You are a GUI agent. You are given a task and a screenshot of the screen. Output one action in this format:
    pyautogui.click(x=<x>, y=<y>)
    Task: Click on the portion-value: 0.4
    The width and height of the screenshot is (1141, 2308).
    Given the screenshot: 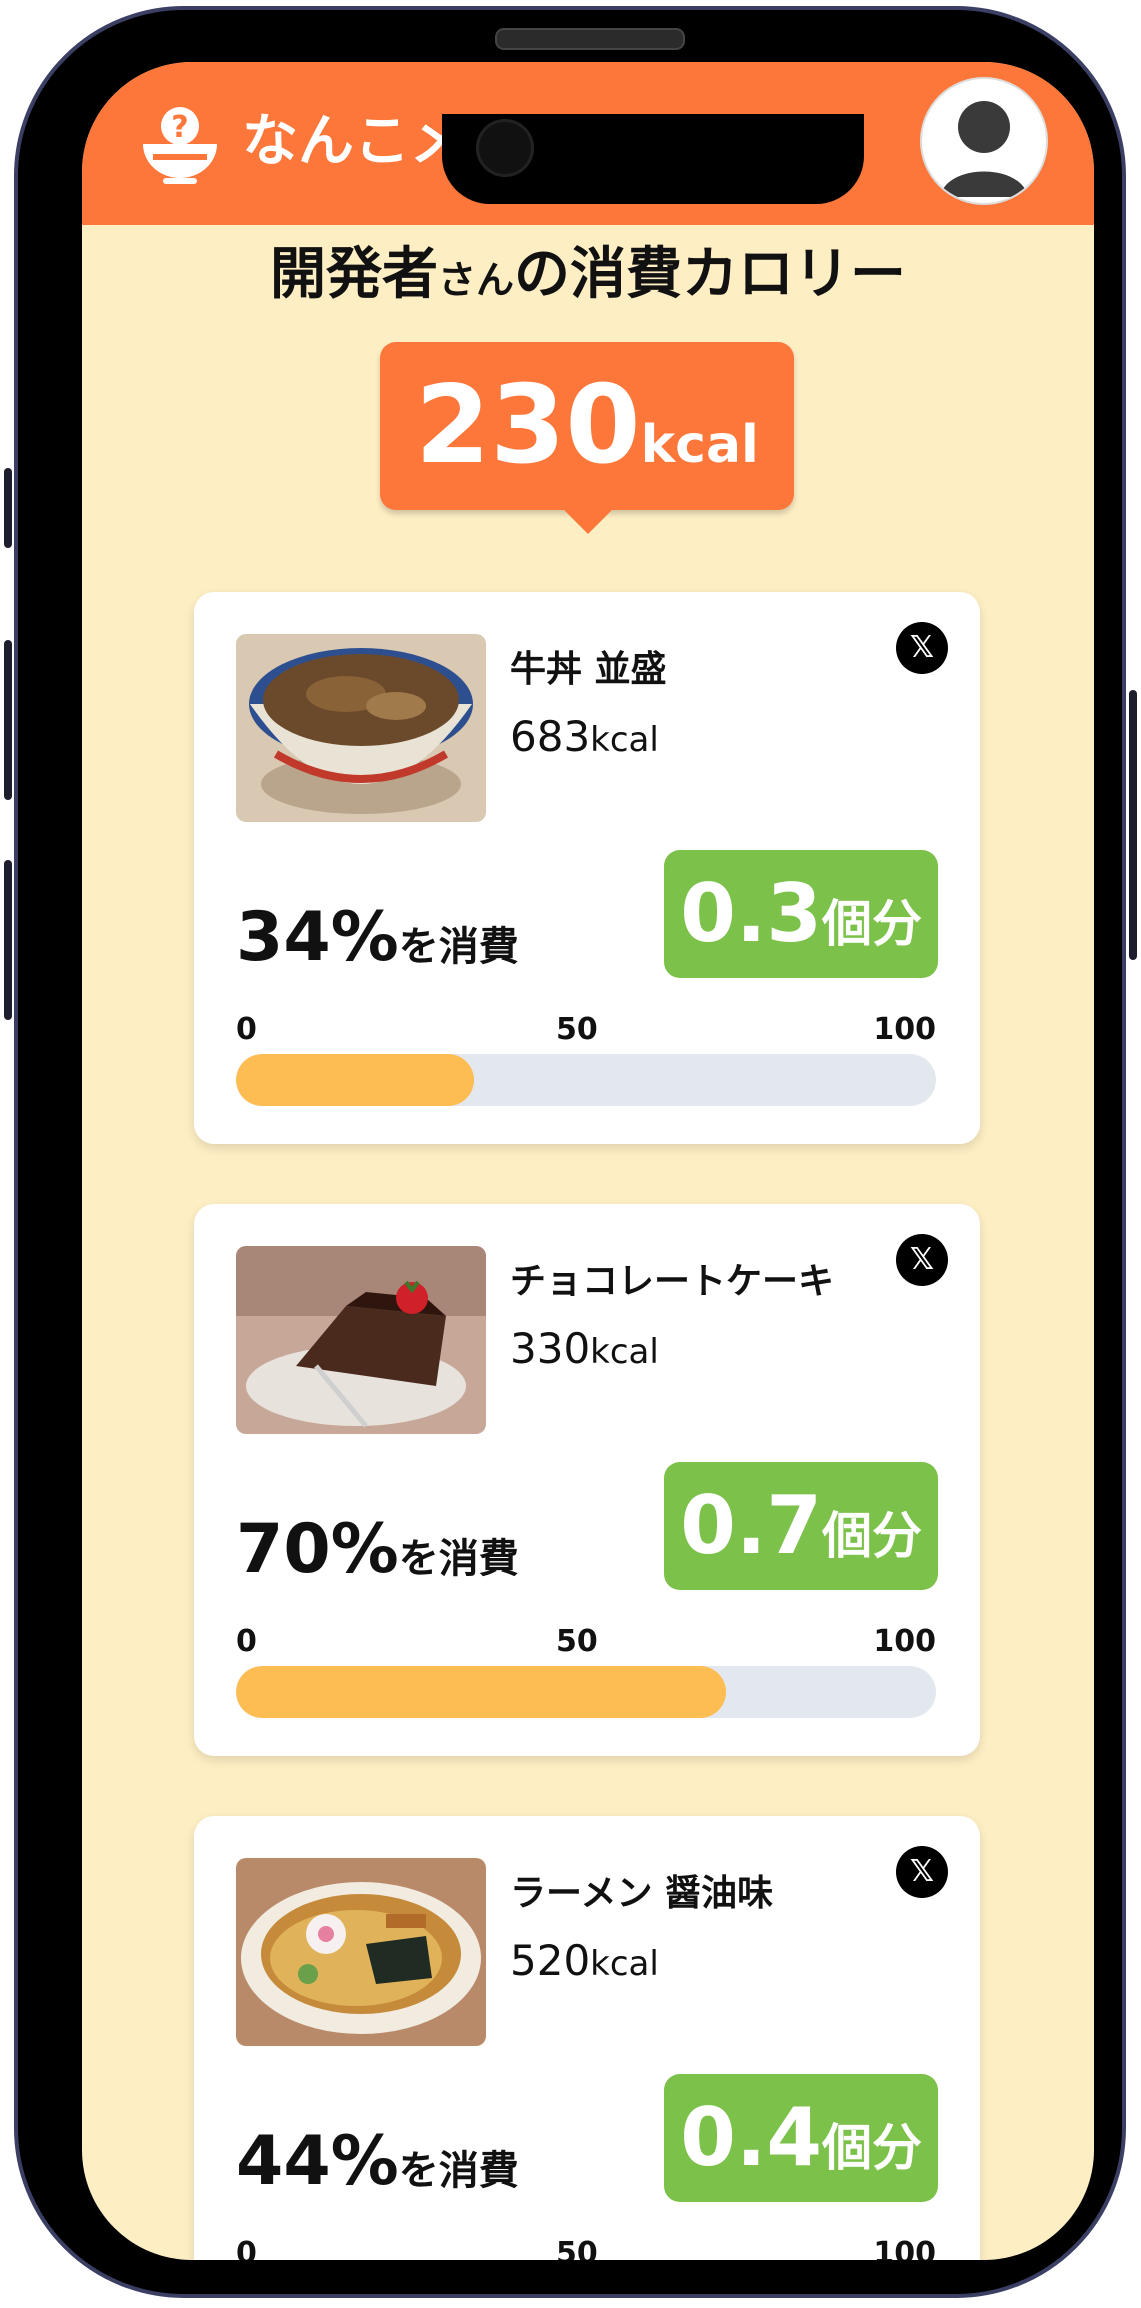 What is the action you would take?
    pyautogui.click(x=751, y=2137)
    